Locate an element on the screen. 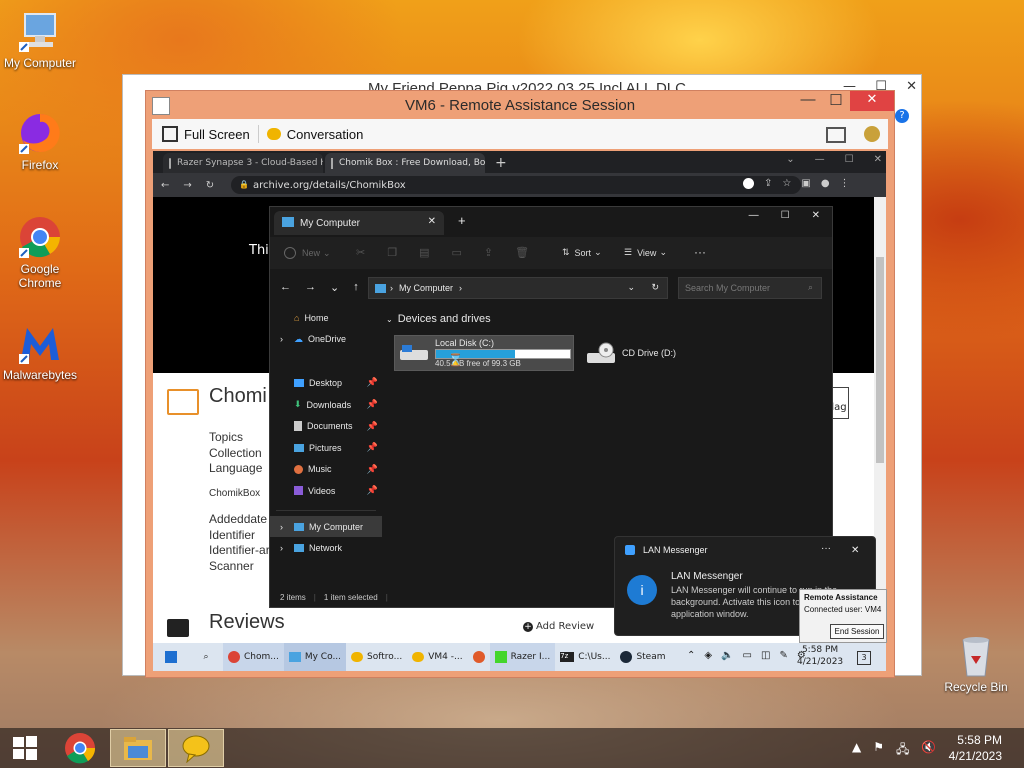 This screenshot has width=1024, height=768. pen-icon: ✎ is located at coordinates (783, 655).